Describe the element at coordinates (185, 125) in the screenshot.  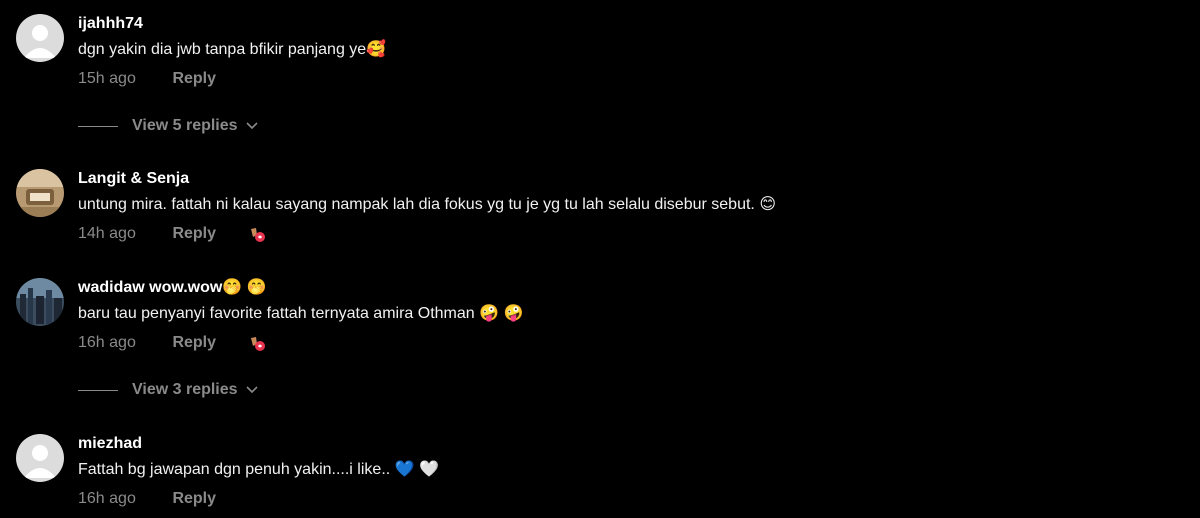
I see `view-replies-label: View 5 replies` at that location.